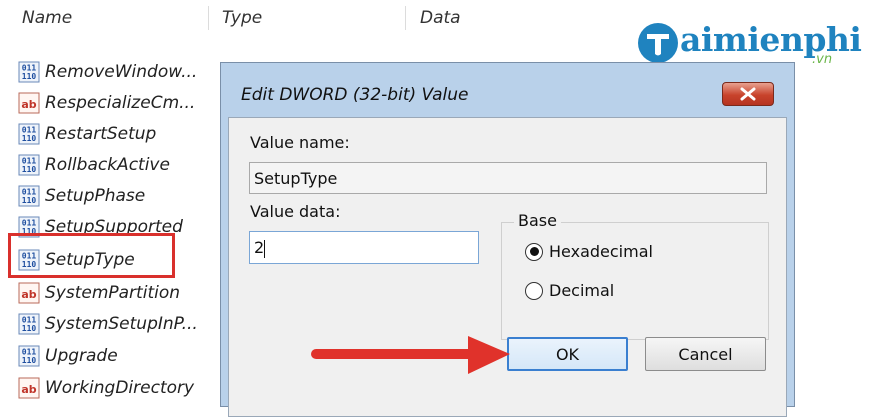 This screenshot has width=870, height=417. What do you see at coordinates (508, 178) in the screenshot?
I see `value-name-field: SetupType` at bounding box center [508, 178].